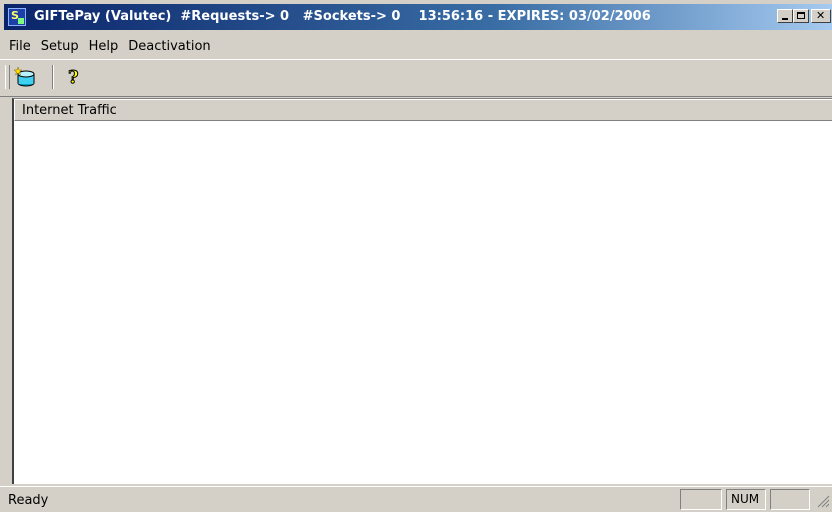 This screenshot has width=832, height=512. I want to click on num-lock-label: NUM, so click(745, 499).